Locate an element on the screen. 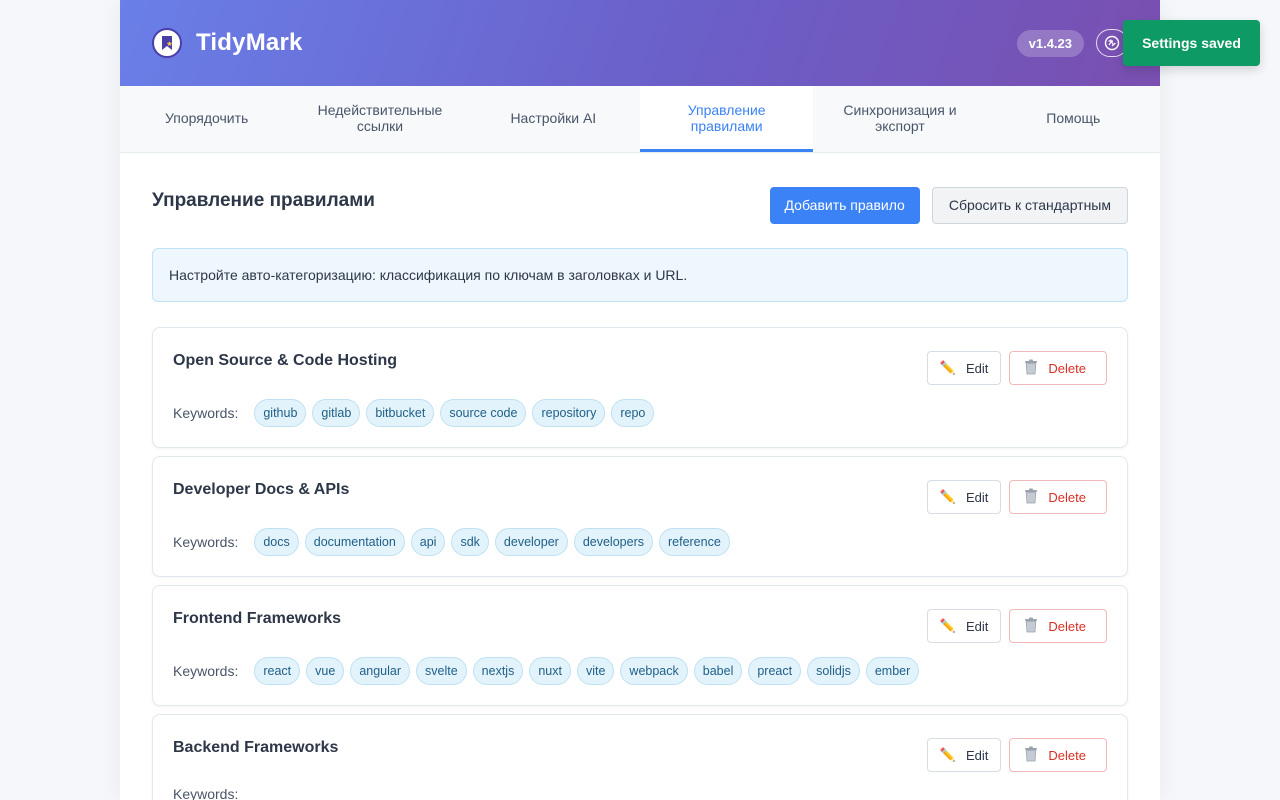  brand-name: TidyMark is located at coordinates (249, 42).